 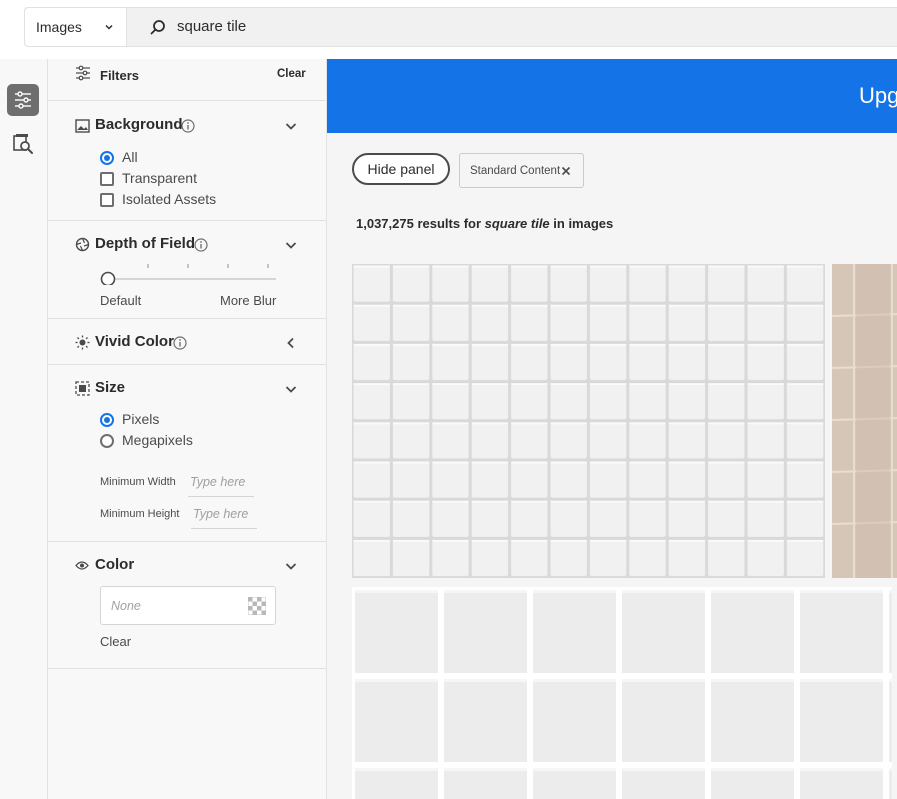 I want to click on color-title: Color, so click(x=115, y=564).